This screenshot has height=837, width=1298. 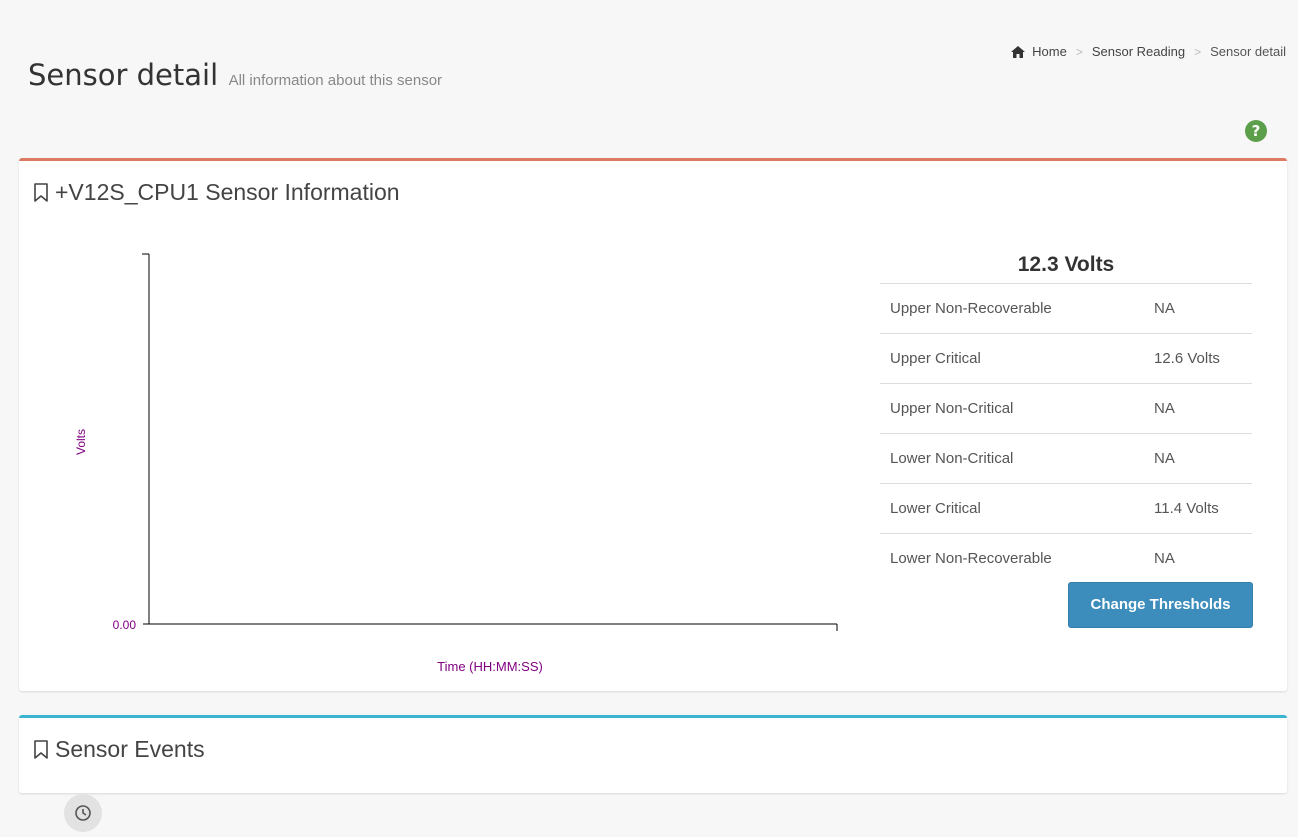 I want to click on sensor-events-box: Sensor Events, so click(x=653, y=754).